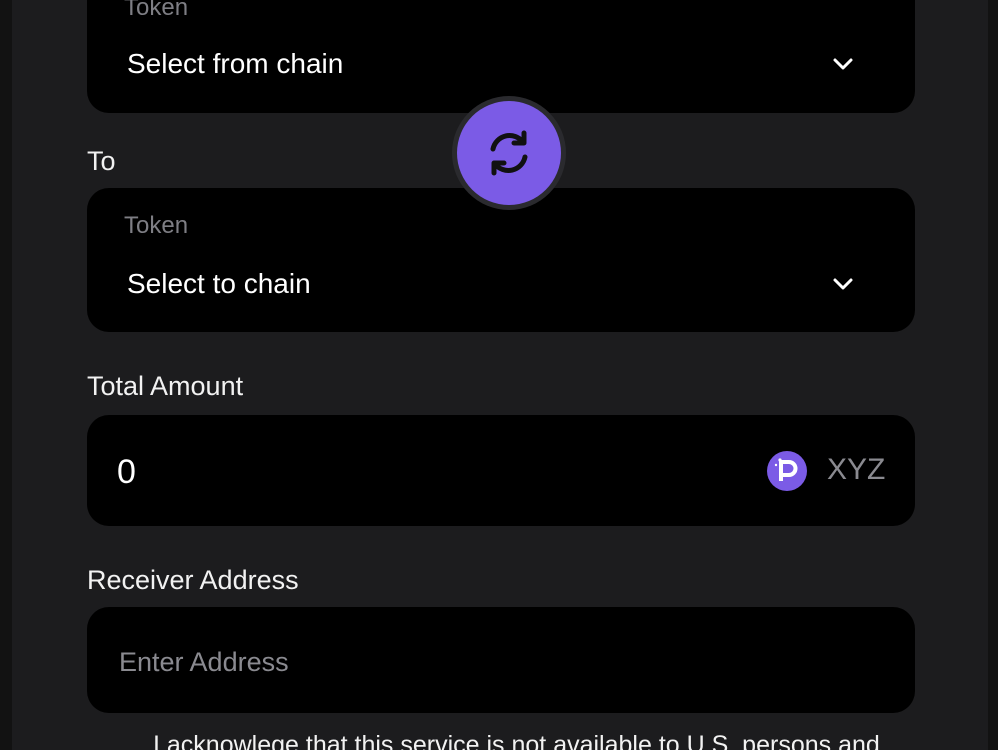 This screenshot has width=998, height=750. I want to click on receiver-address-label: Receiver Address, so click(193, 580).